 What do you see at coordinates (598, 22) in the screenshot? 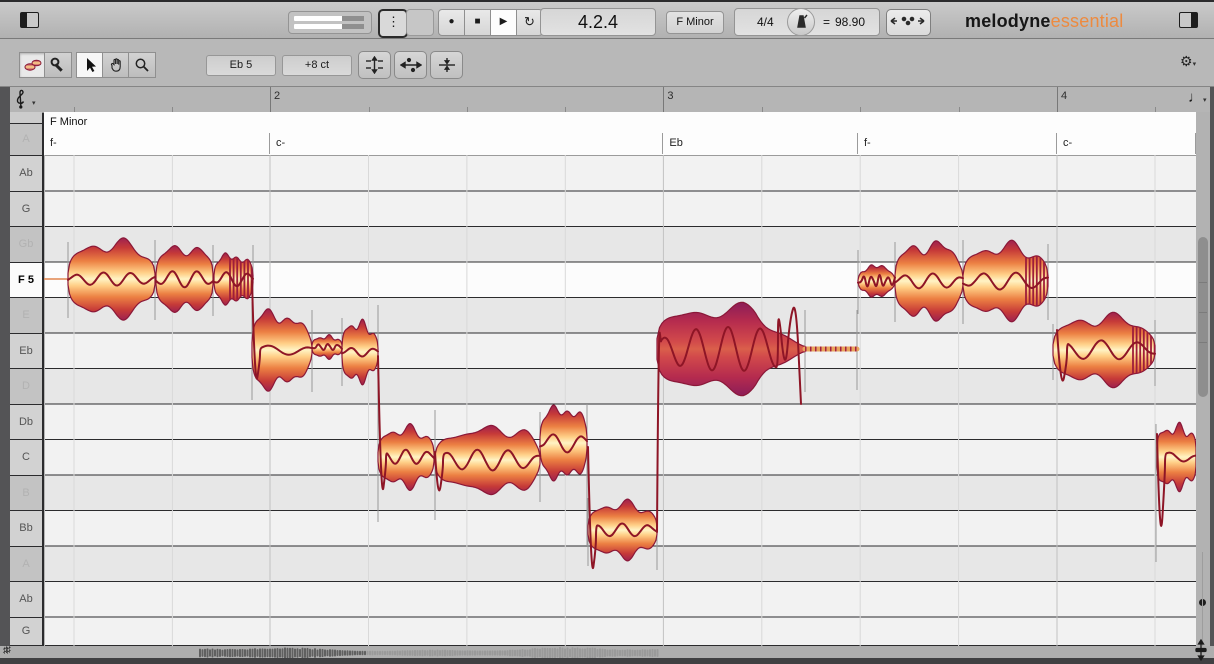
I see `song-position-display: 4.2.4` at bounding box center [598, 22].